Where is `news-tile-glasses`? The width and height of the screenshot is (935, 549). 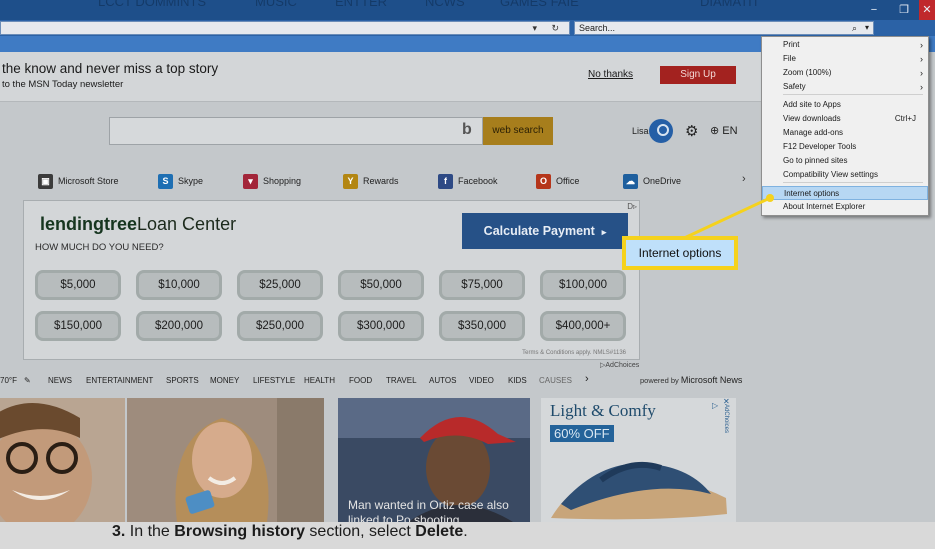
news-tile-glasses is located at coordinates (62, 460).